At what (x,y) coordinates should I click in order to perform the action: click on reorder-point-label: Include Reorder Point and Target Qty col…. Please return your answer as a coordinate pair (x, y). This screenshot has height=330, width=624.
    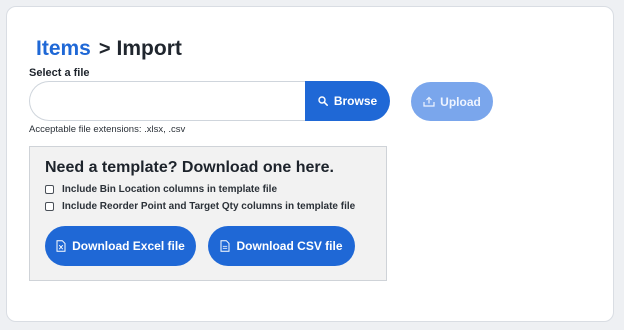
    Looking at the image, I should click on (209, 206).